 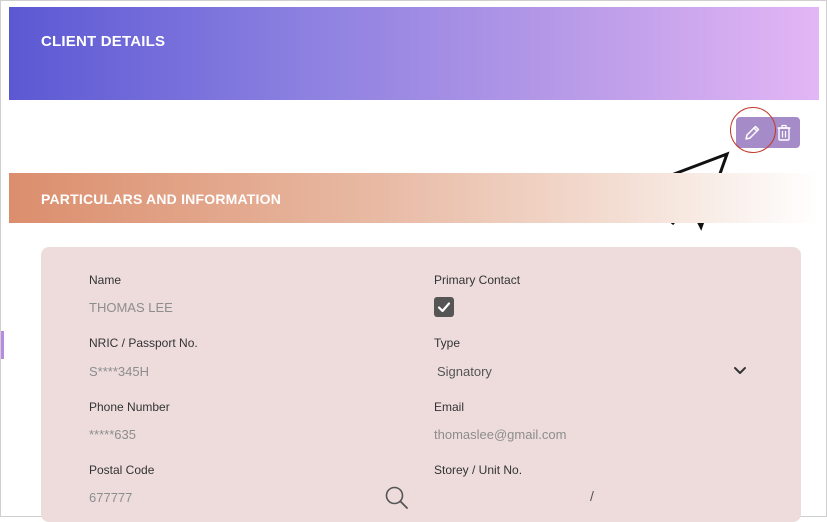 I want to click on record-actions, so click(x=768, y=132).